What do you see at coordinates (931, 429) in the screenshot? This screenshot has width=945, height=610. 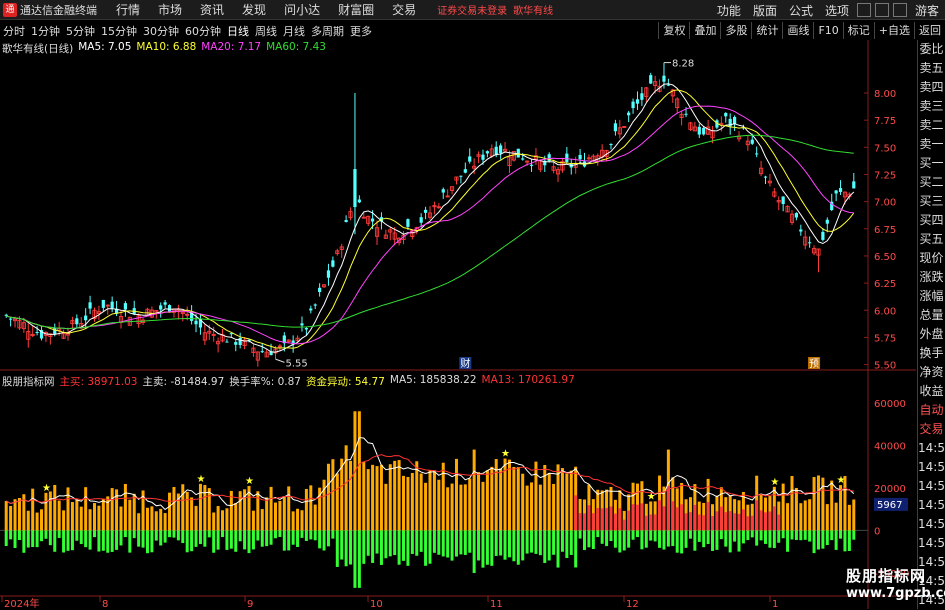 I see `sidebar-item: 交易` at bounding box center [931, 429].